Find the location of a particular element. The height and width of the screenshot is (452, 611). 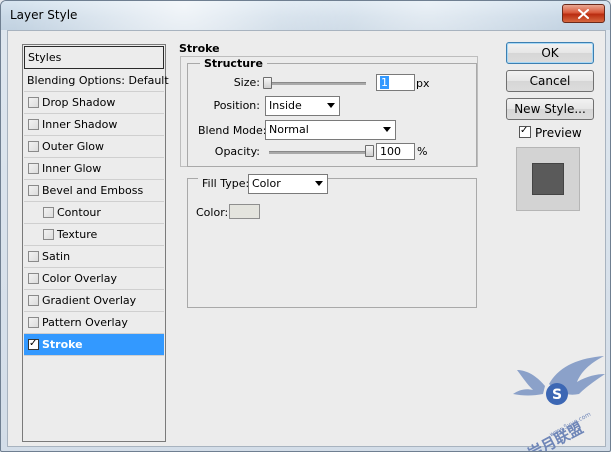

preview-box is located at coordinates (548, 179).